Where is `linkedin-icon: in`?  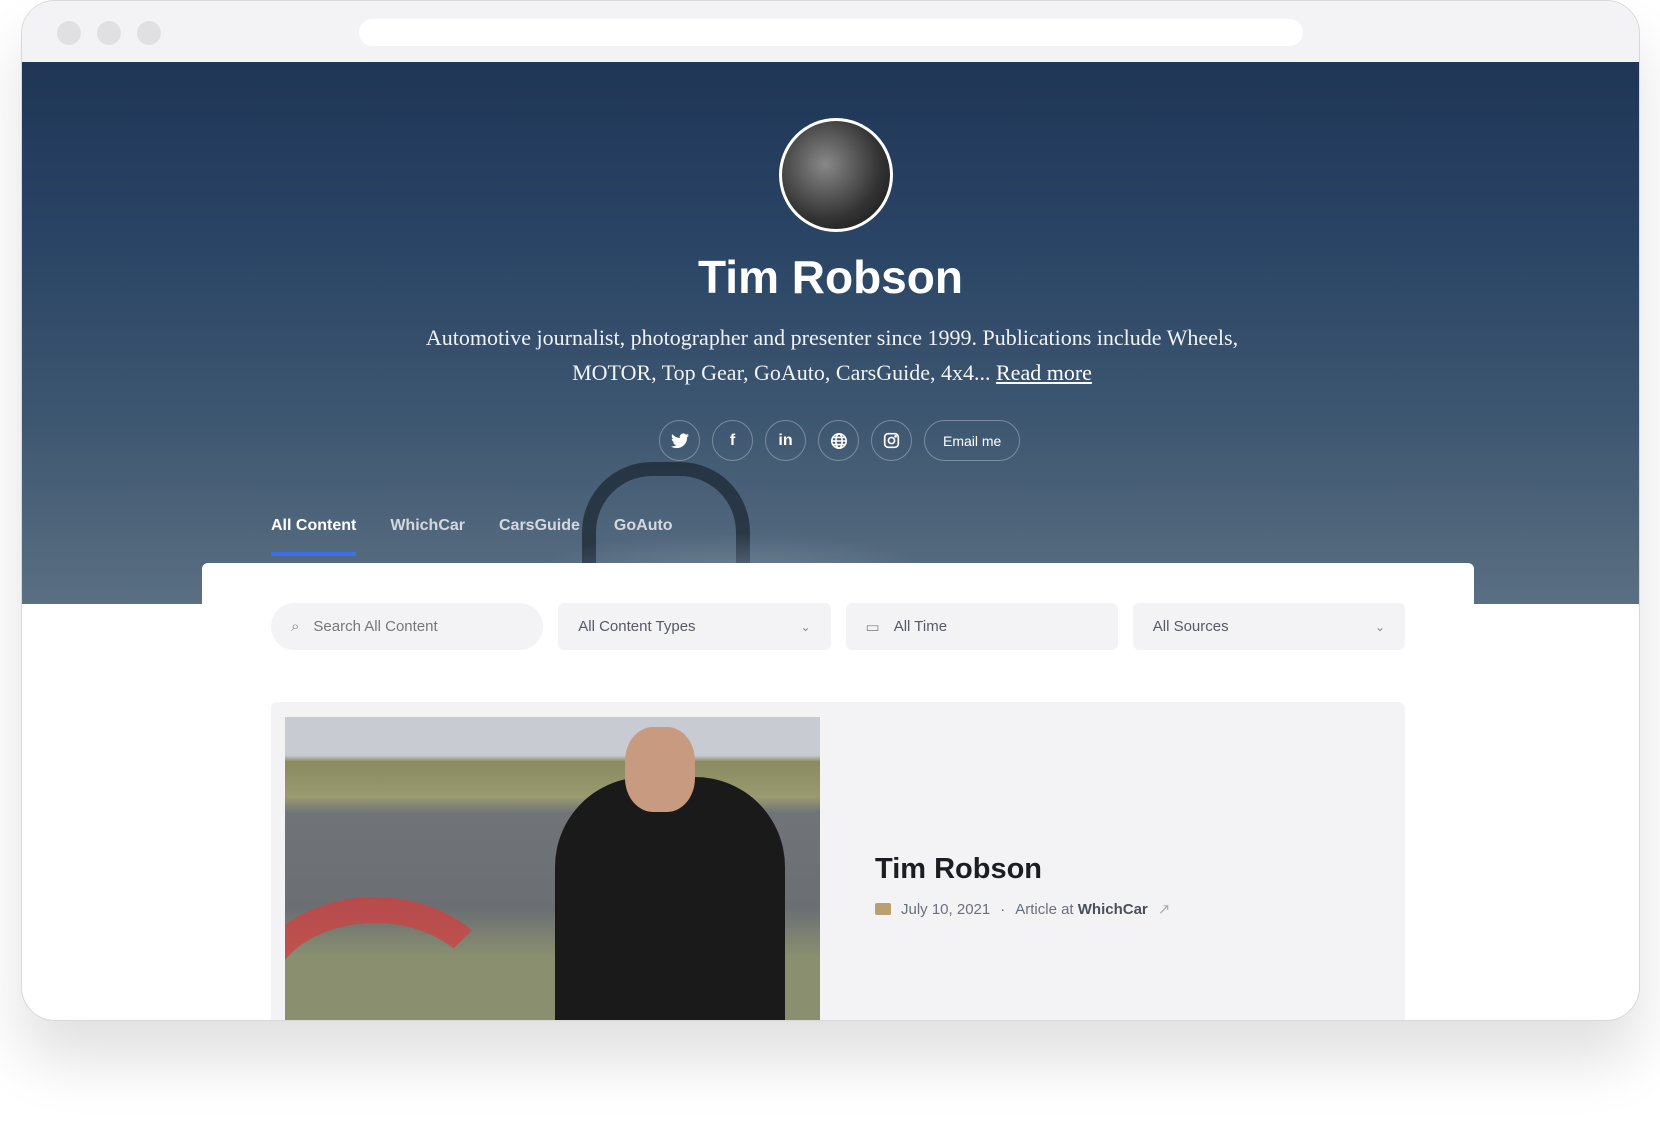 linkedin-icon: in is located at coordinates (785, 440).